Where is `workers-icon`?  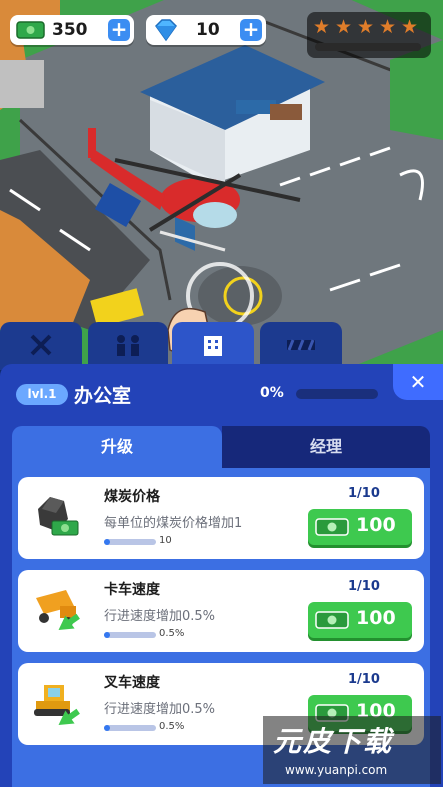 workers-icon is located at coordinates (128, 345).